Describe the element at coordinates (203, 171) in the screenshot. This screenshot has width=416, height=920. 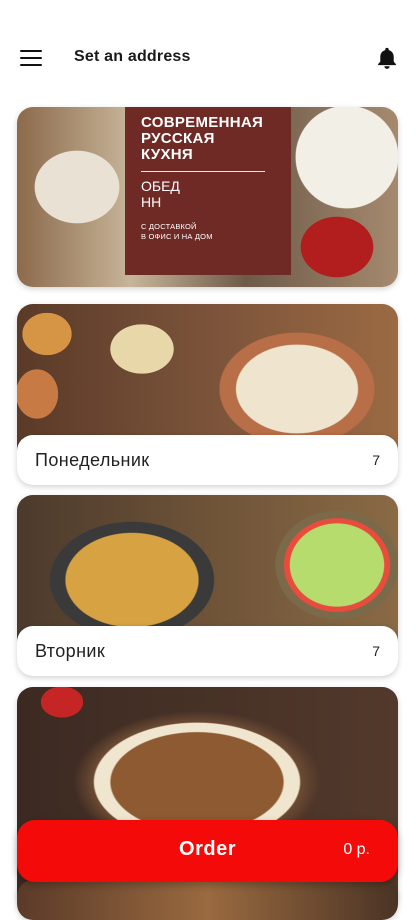
I see `banner-divider` at that location.